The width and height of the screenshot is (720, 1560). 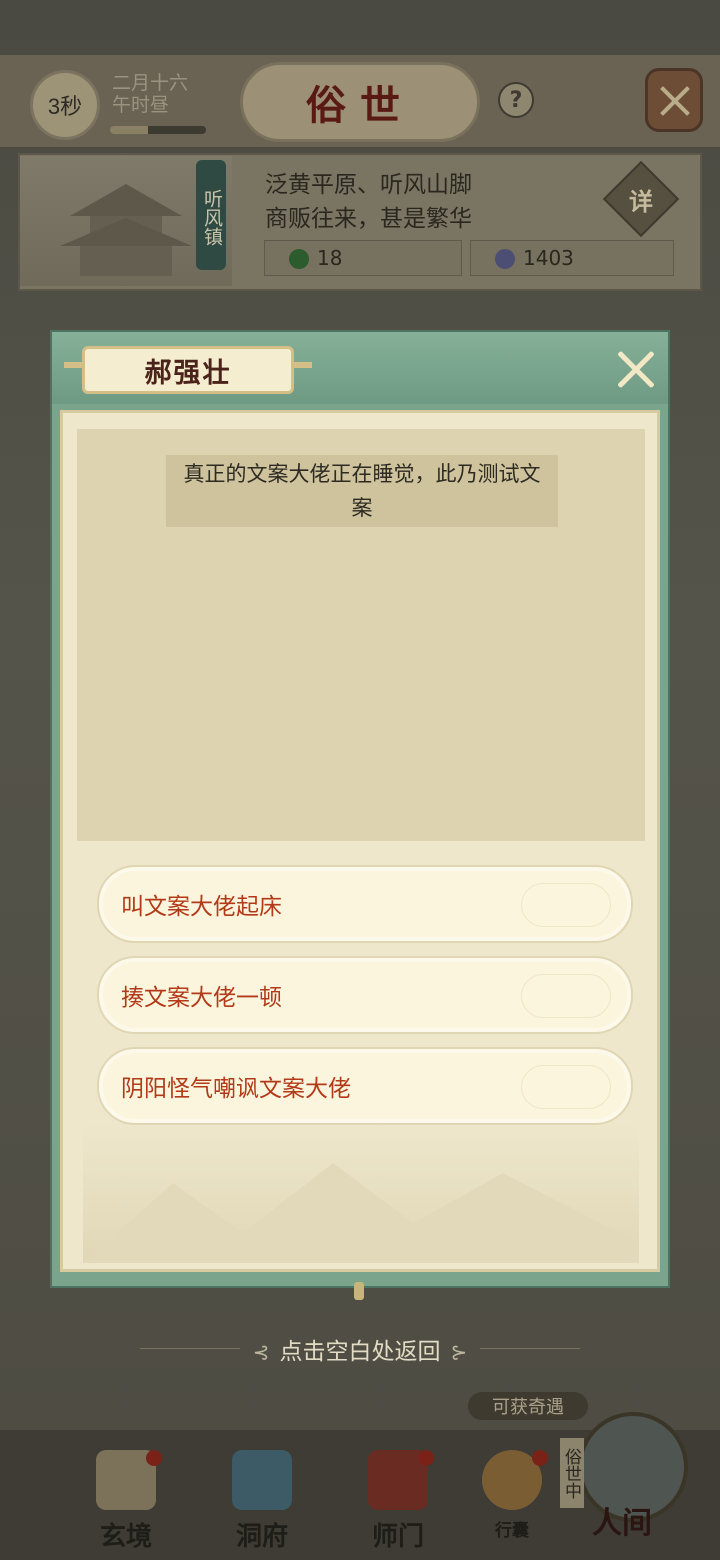 What do you see at coordinates (365, 904) in the screenshot?
I see `dialog-option-1: 叫文案大佬起床` at bounding box center [365, 904].